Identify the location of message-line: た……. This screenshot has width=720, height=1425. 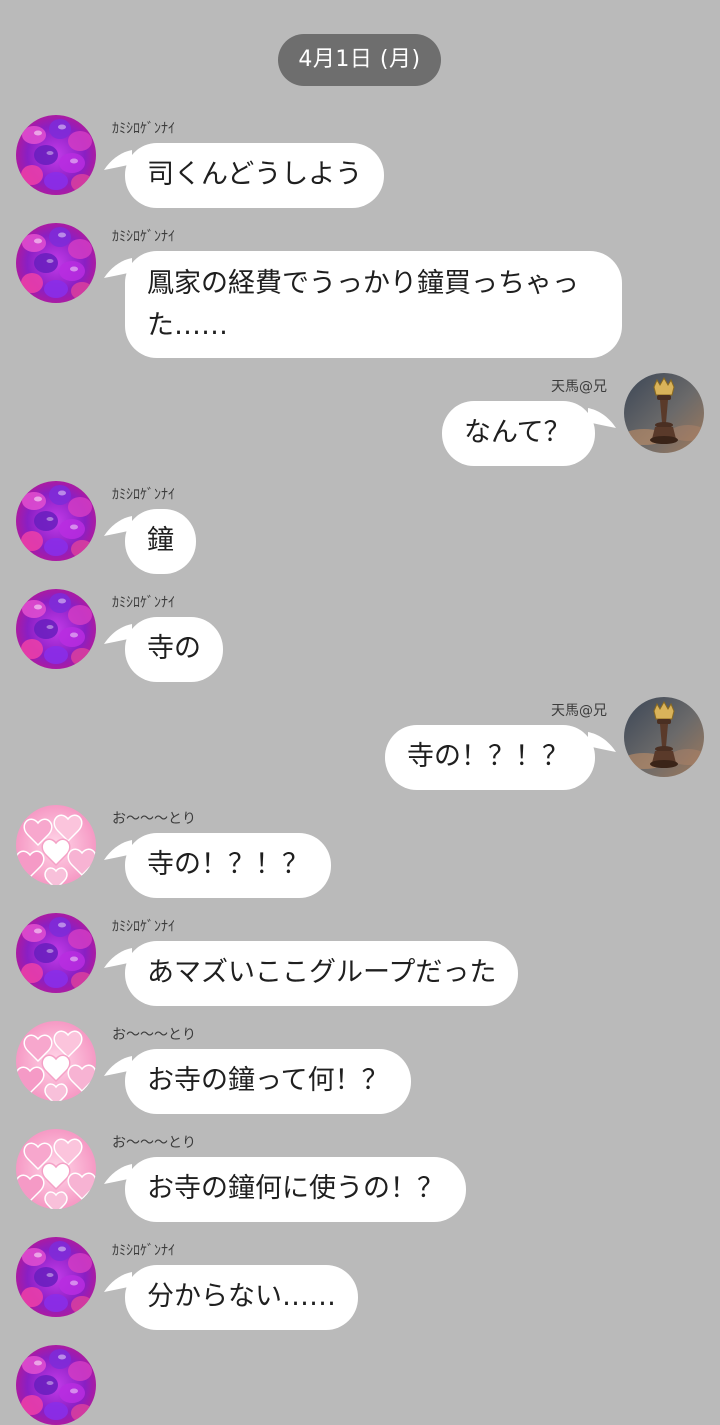
(187, 325).